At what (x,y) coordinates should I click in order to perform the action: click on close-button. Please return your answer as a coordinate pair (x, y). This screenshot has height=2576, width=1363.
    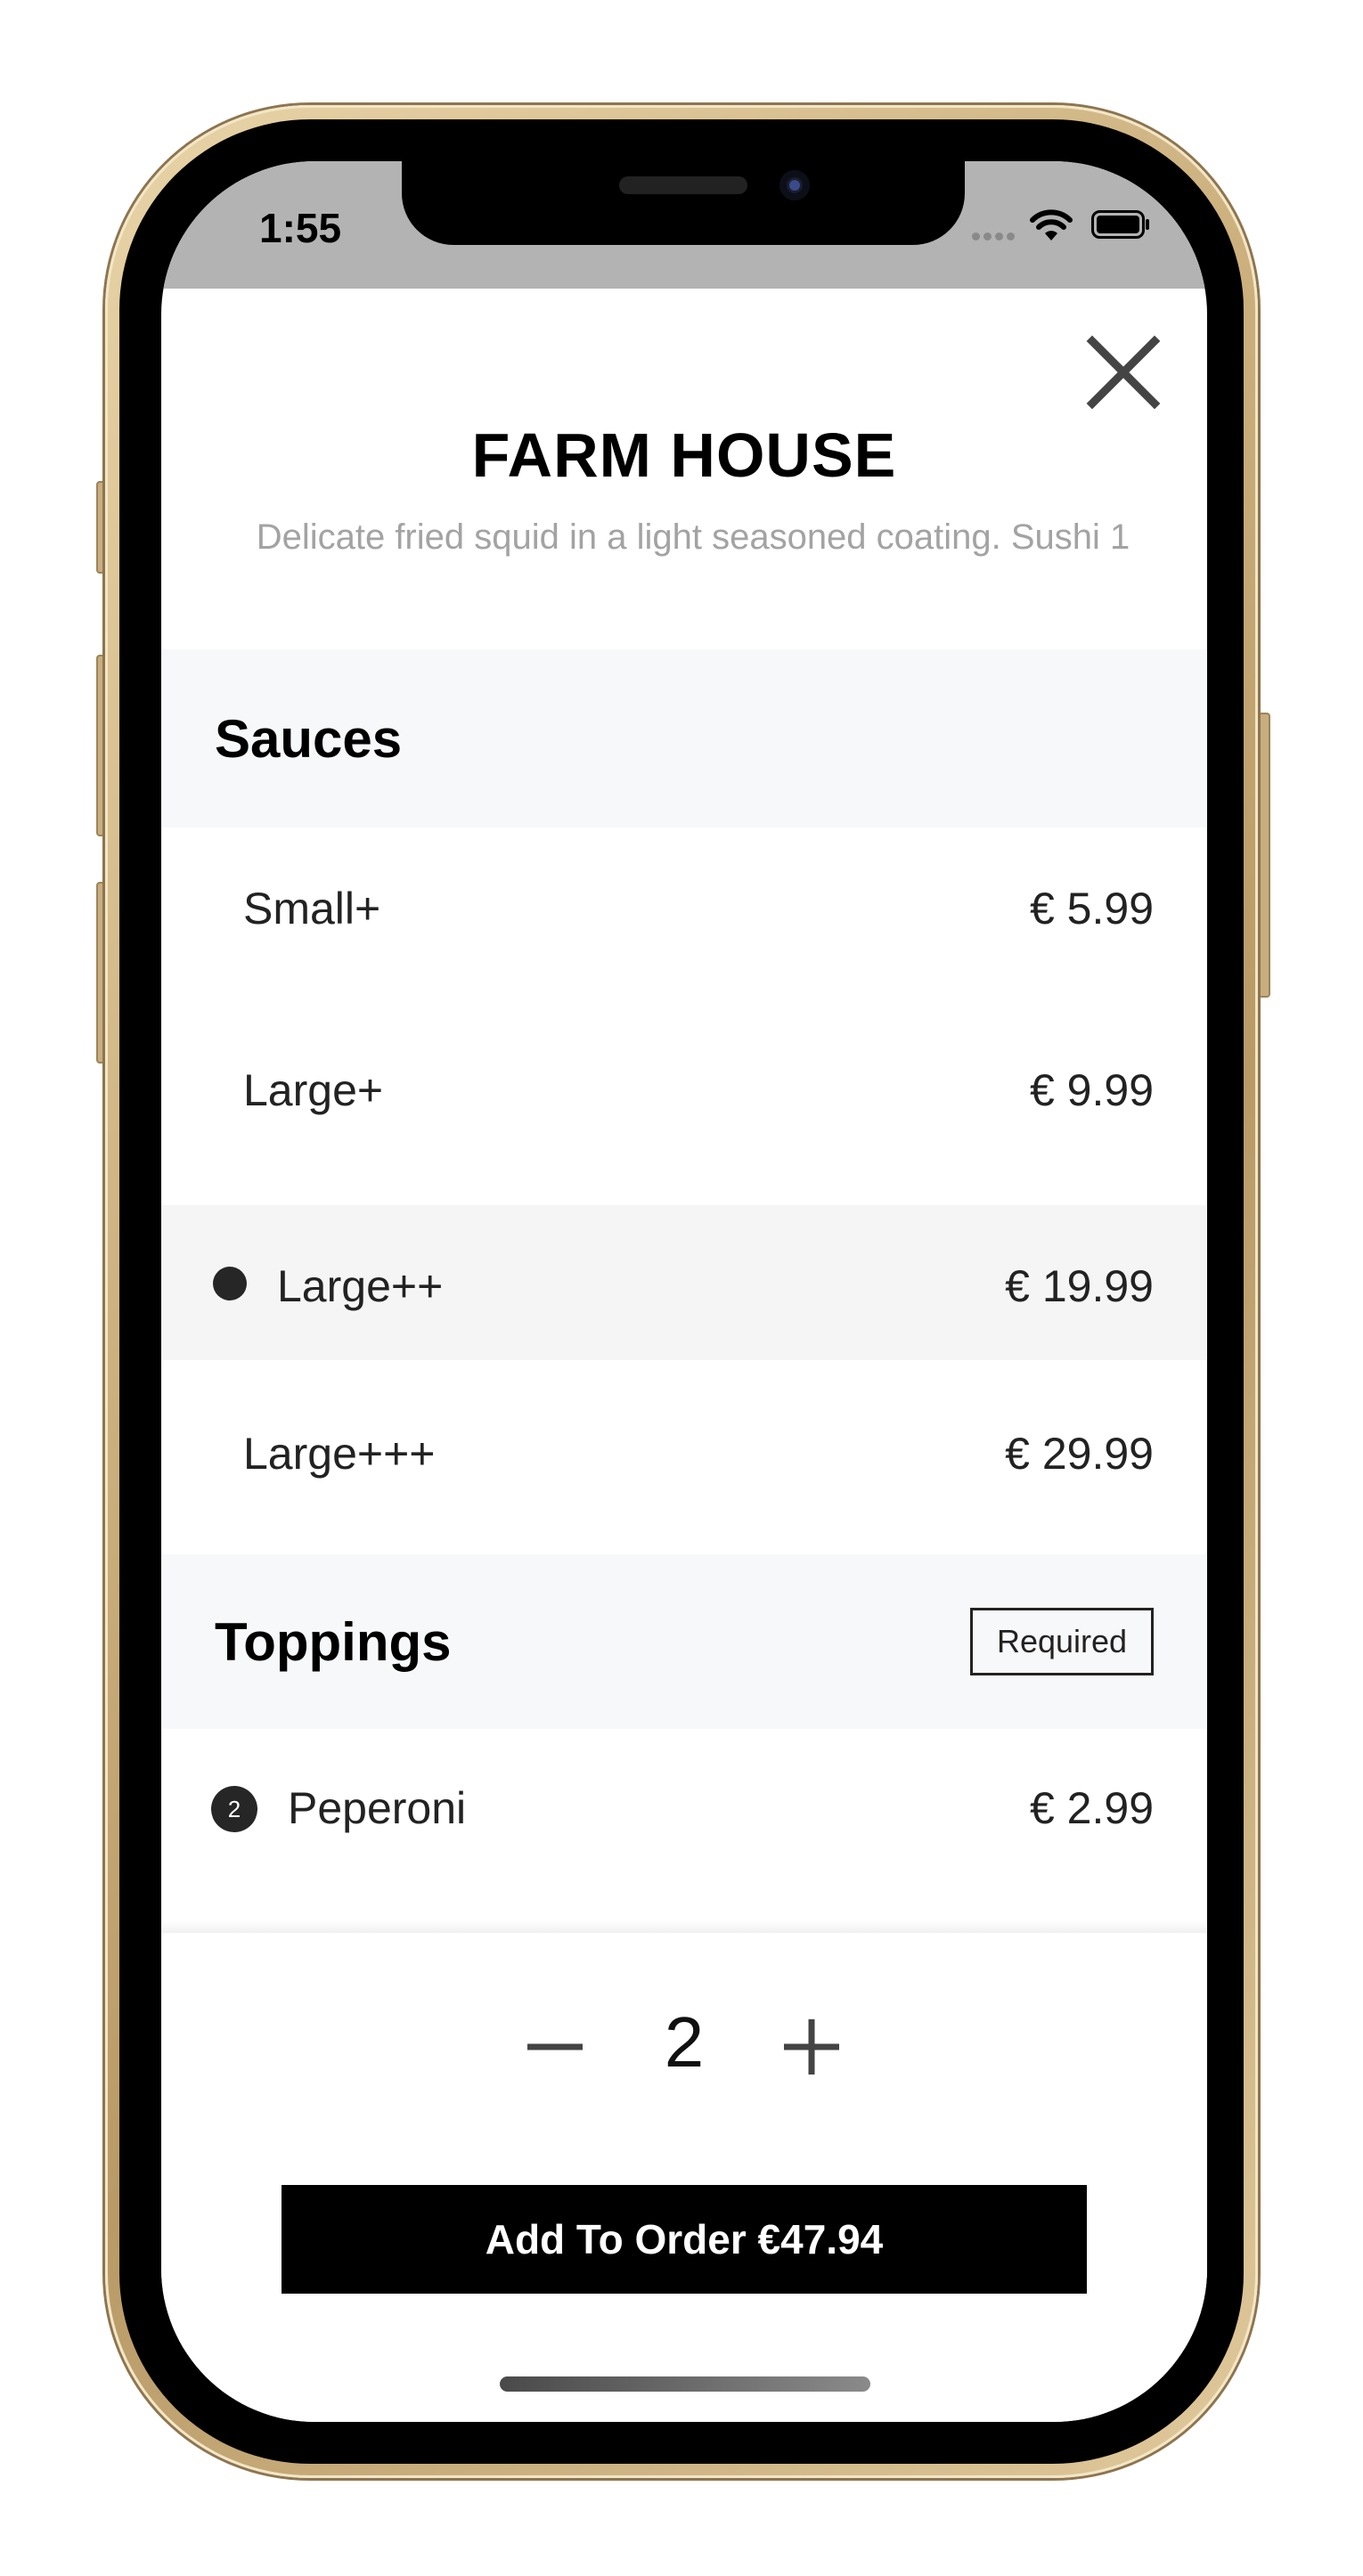
    Looking at the image, I should click on (1123, 372).